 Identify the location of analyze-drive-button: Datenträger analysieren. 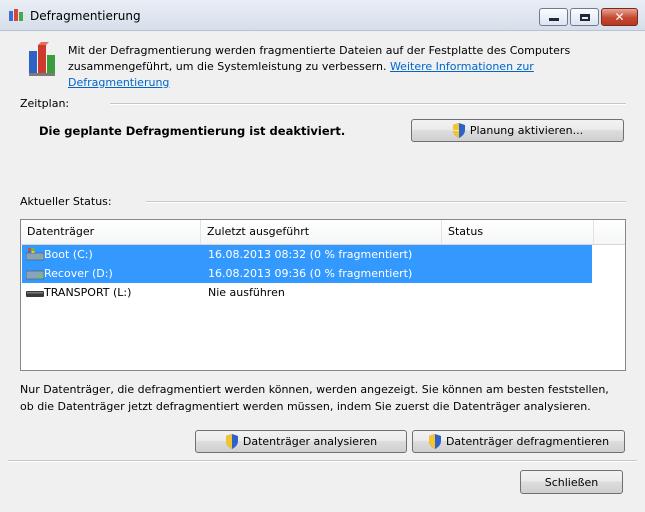
(301, 441).